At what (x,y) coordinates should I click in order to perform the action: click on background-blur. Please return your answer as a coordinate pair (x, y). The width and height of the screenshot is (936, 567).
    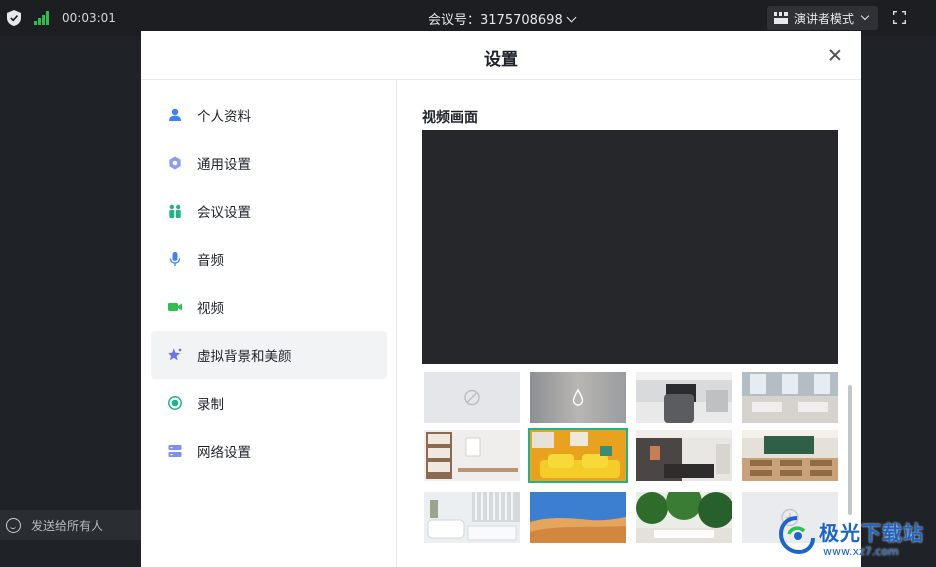
    Looking at the image, I should click on (578, 397).